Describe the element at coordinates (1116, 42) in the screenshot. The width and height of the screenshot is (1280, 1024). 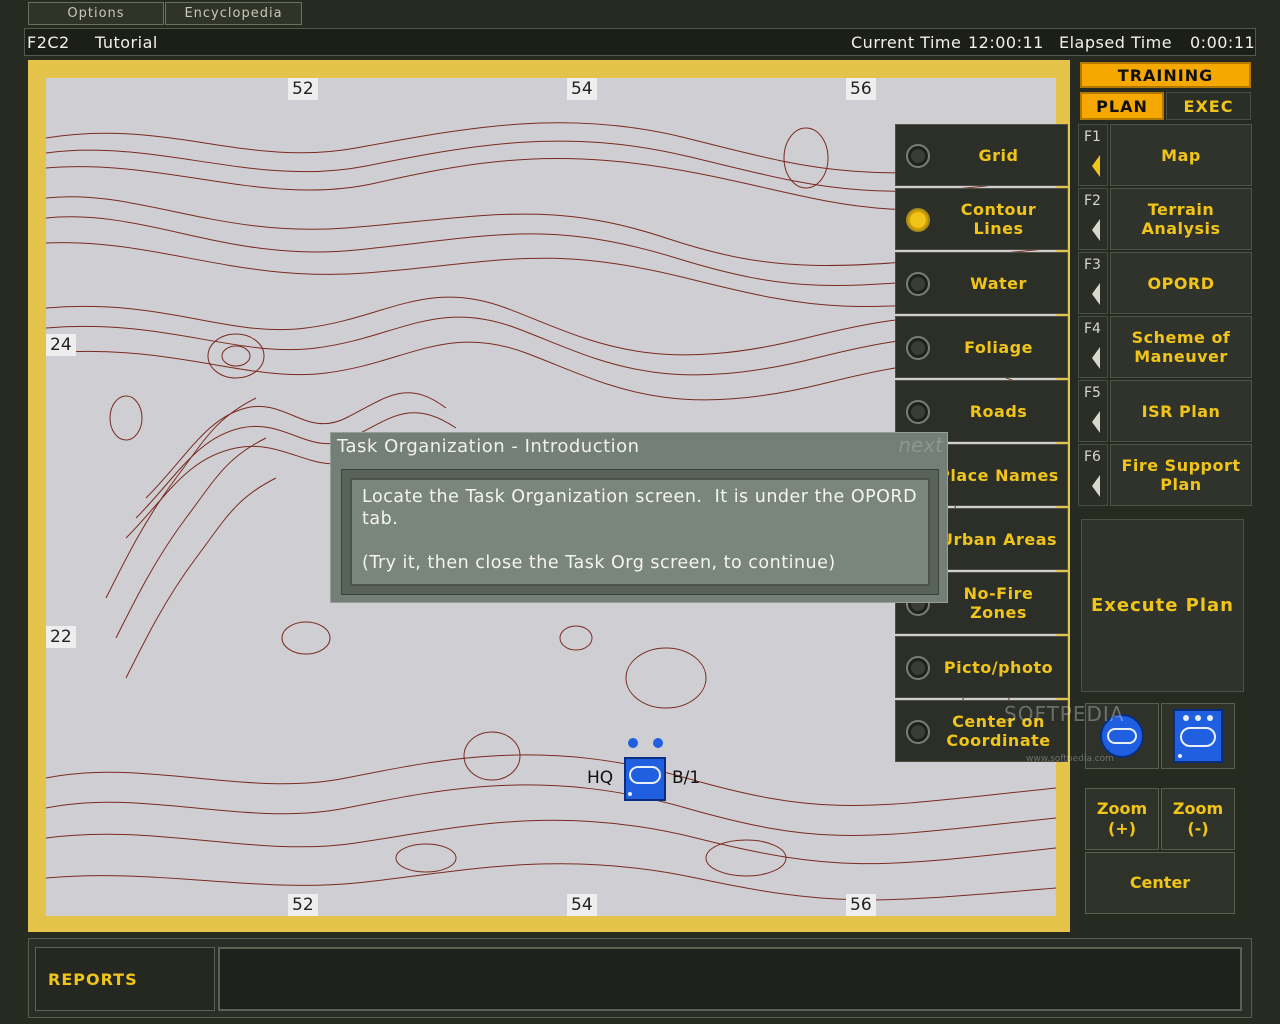
I see `elapsed-time-label: Elapsed Time` at that location.